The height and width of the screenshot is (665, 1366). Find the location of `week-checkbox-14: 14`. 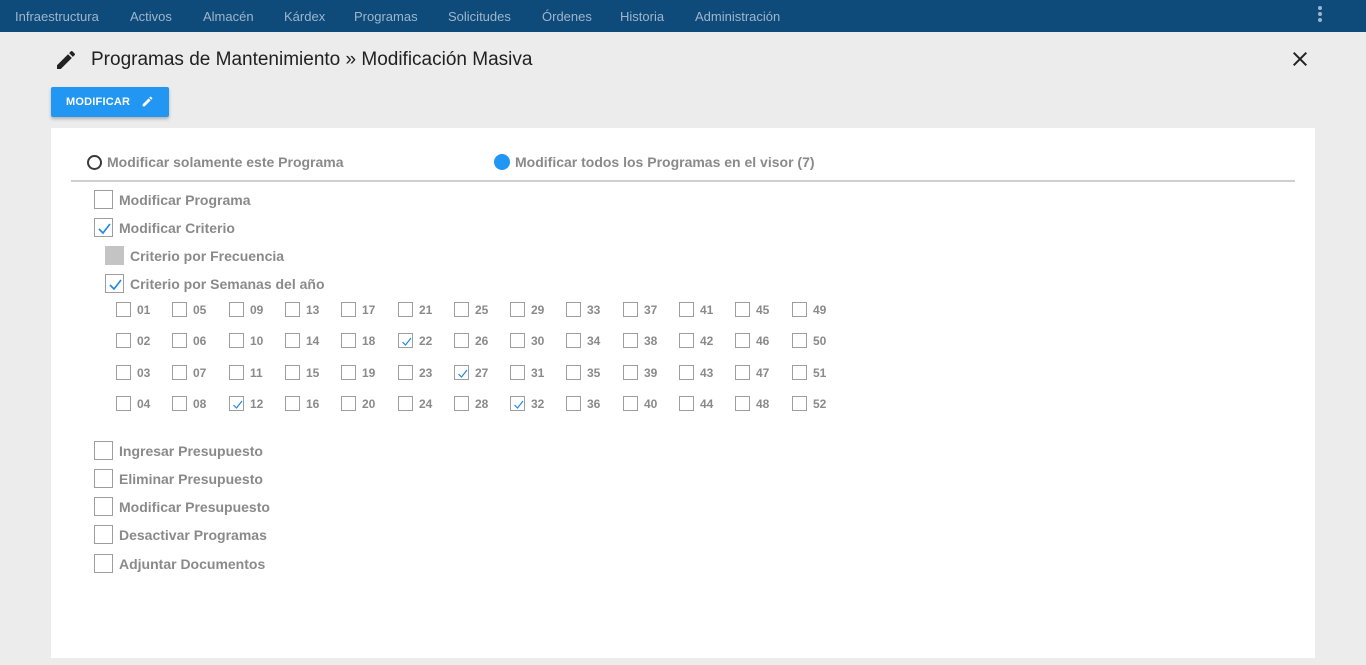

week-checkbox-14: 14 is located at coordinates (302, 340).